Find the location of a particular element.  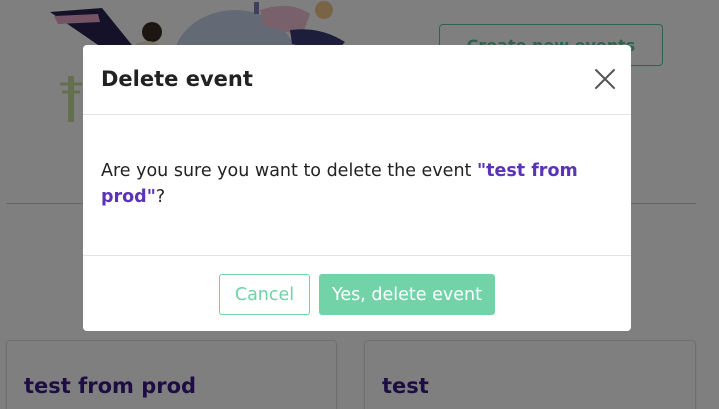

close-button is located at coordinates (605, 79).